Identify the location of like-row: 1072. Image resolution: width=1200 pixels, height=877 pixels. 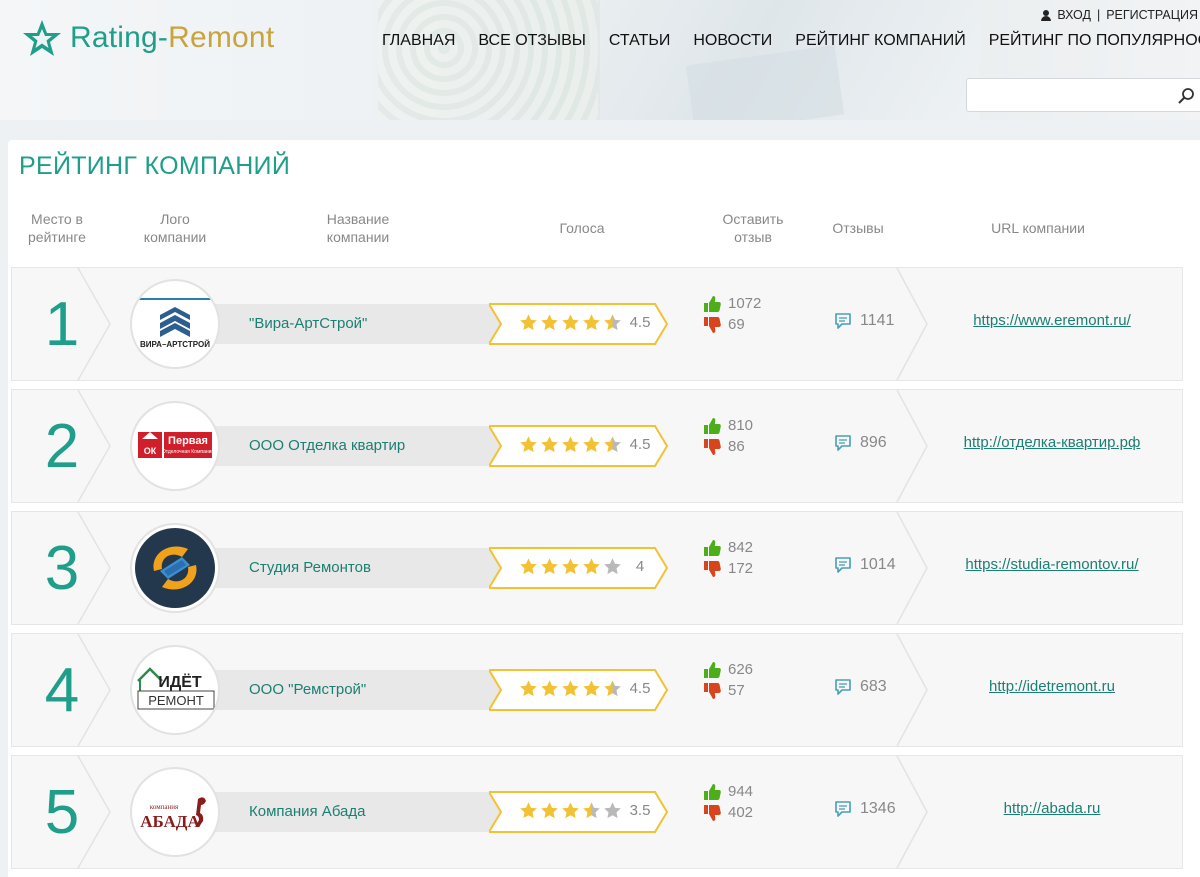
(731, 303).